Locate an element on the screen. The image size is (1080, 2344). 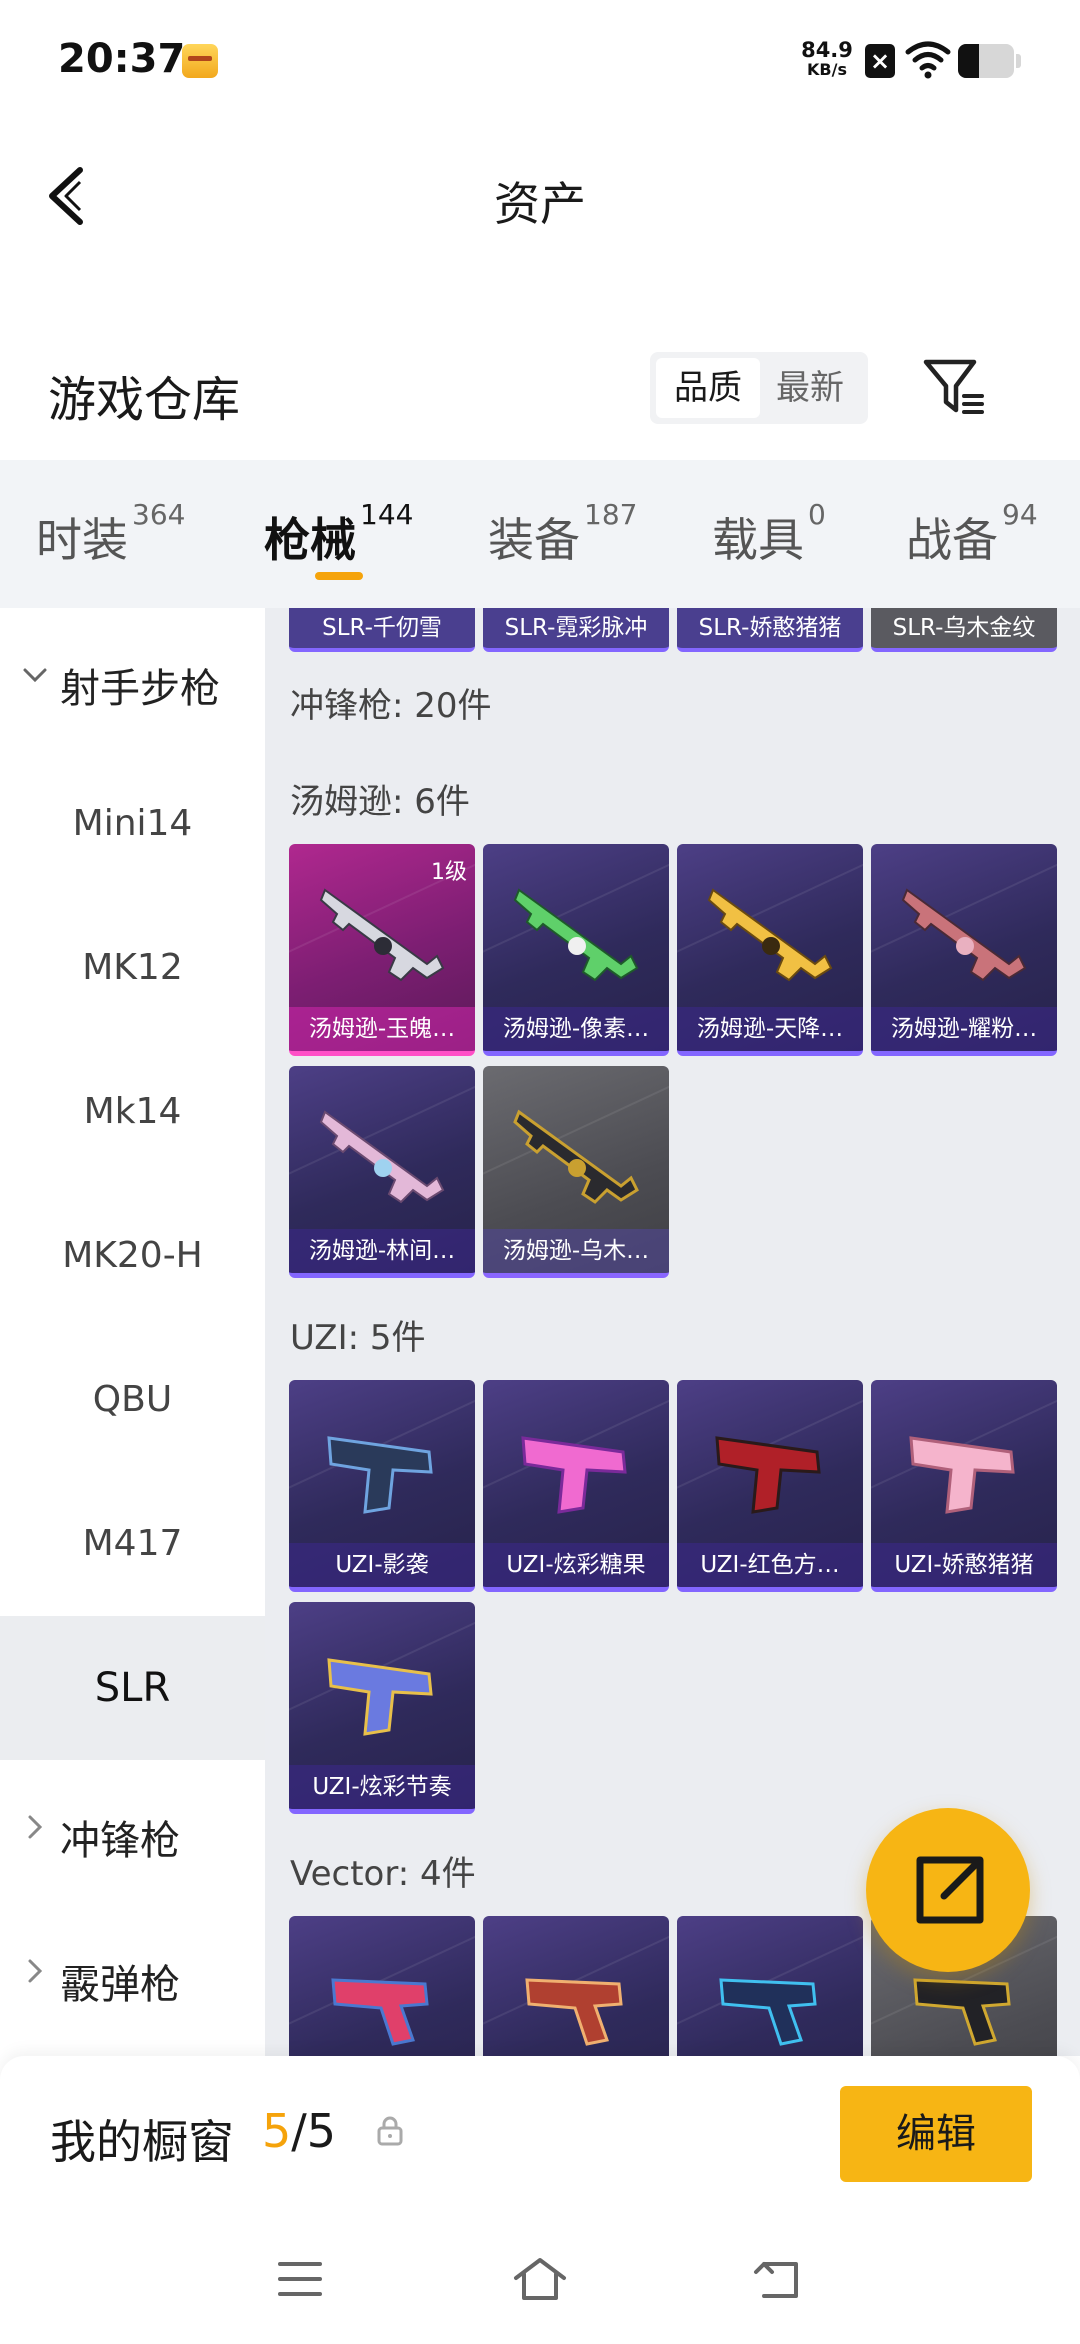
tab-vehicles: 载具 0 is located at coordinates (769, 536).